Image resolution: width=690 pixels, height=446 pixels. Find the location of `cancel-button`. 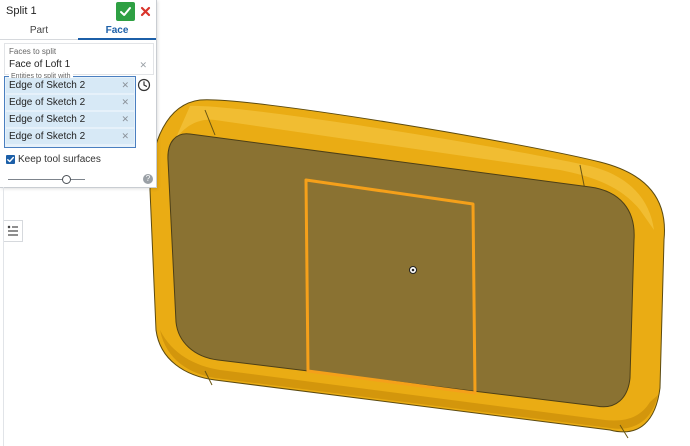

cancel-button is located at coordinates (145, 11).